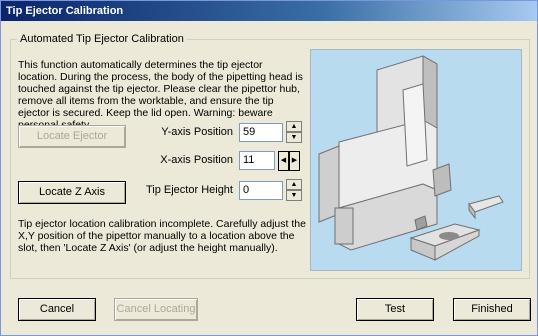 The width and height of the screenshot is (538, 336). What do you see at coordinates (395, 309) in the screenshot?
I see `test-button: Test` at bounding box center [395, 309].